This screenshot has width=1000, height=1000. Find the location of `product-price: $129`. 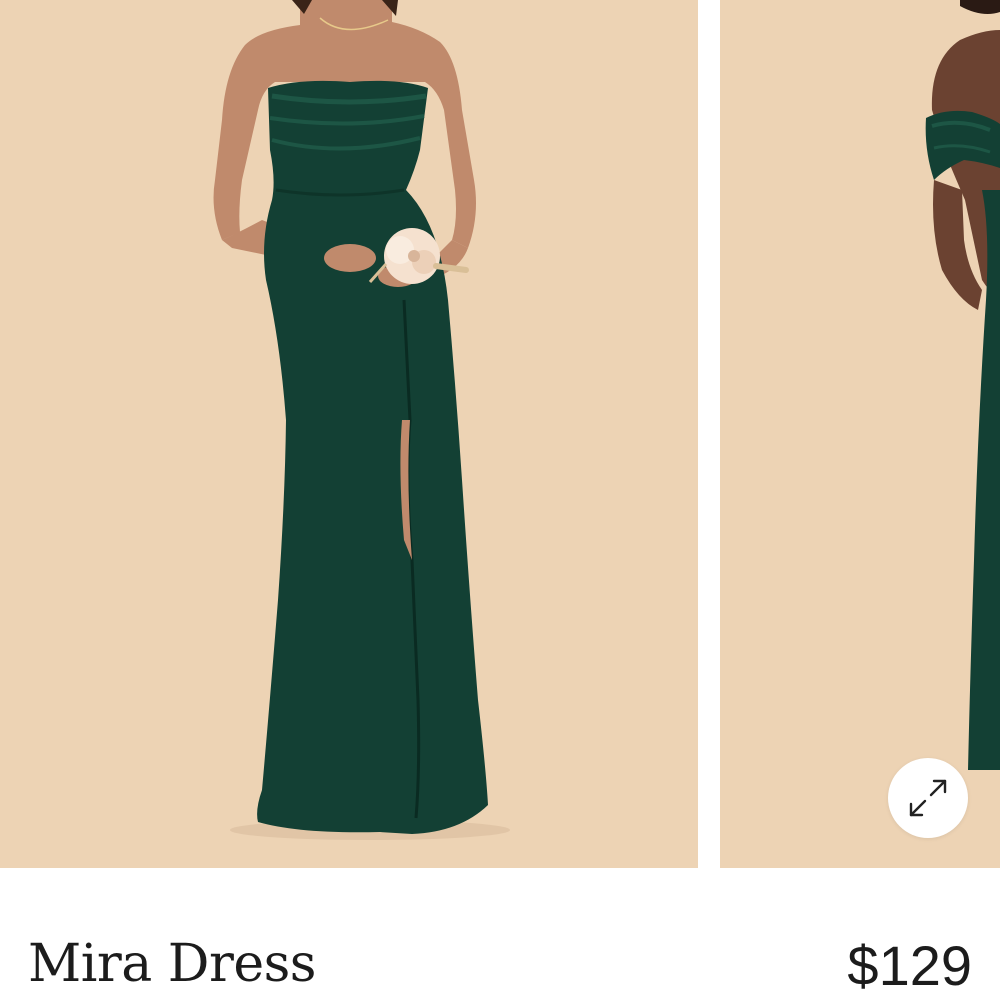

product-price: $129 is located at coordinates (909, 965).